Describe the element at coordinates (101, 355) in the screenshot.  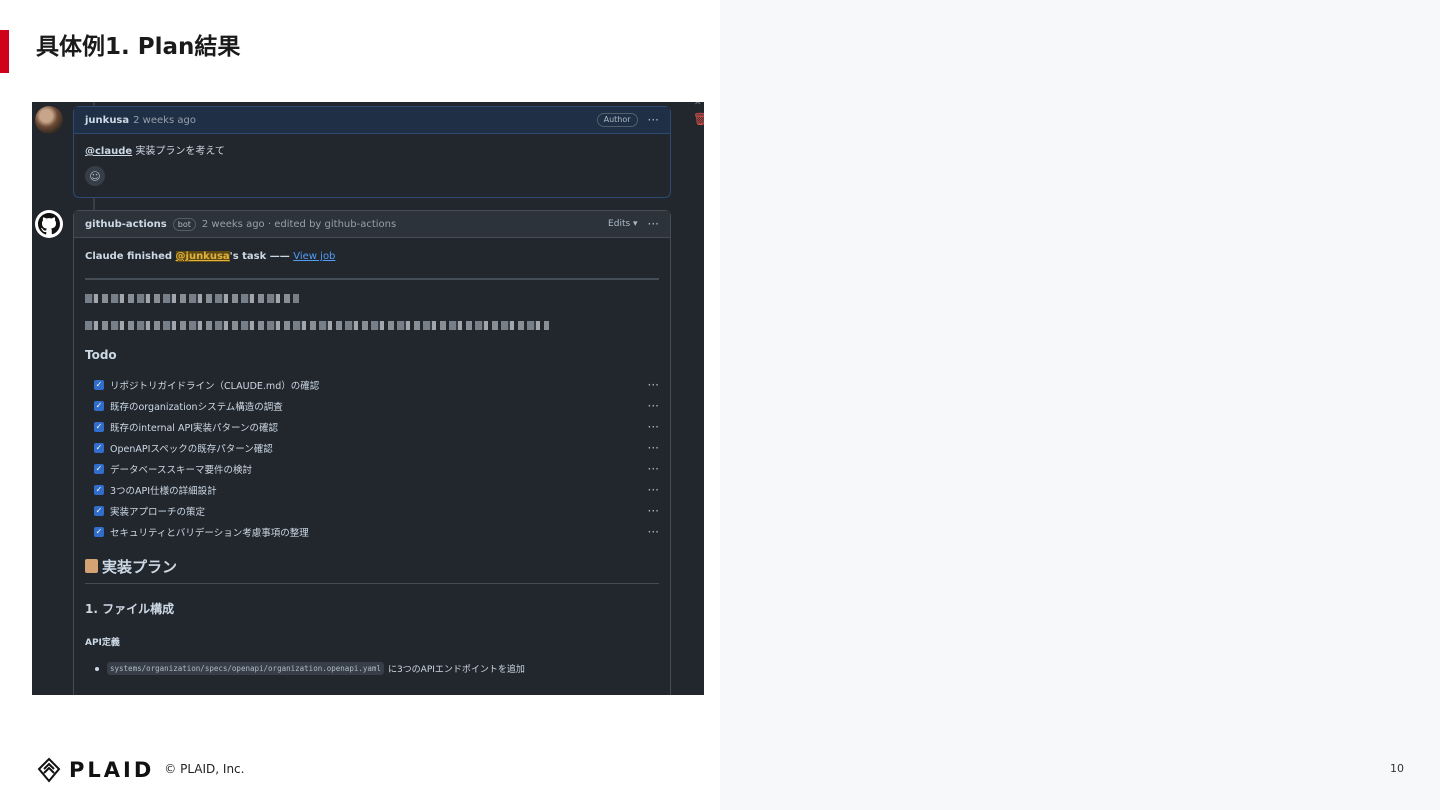
I see `todo-heading: Todo` at that location.